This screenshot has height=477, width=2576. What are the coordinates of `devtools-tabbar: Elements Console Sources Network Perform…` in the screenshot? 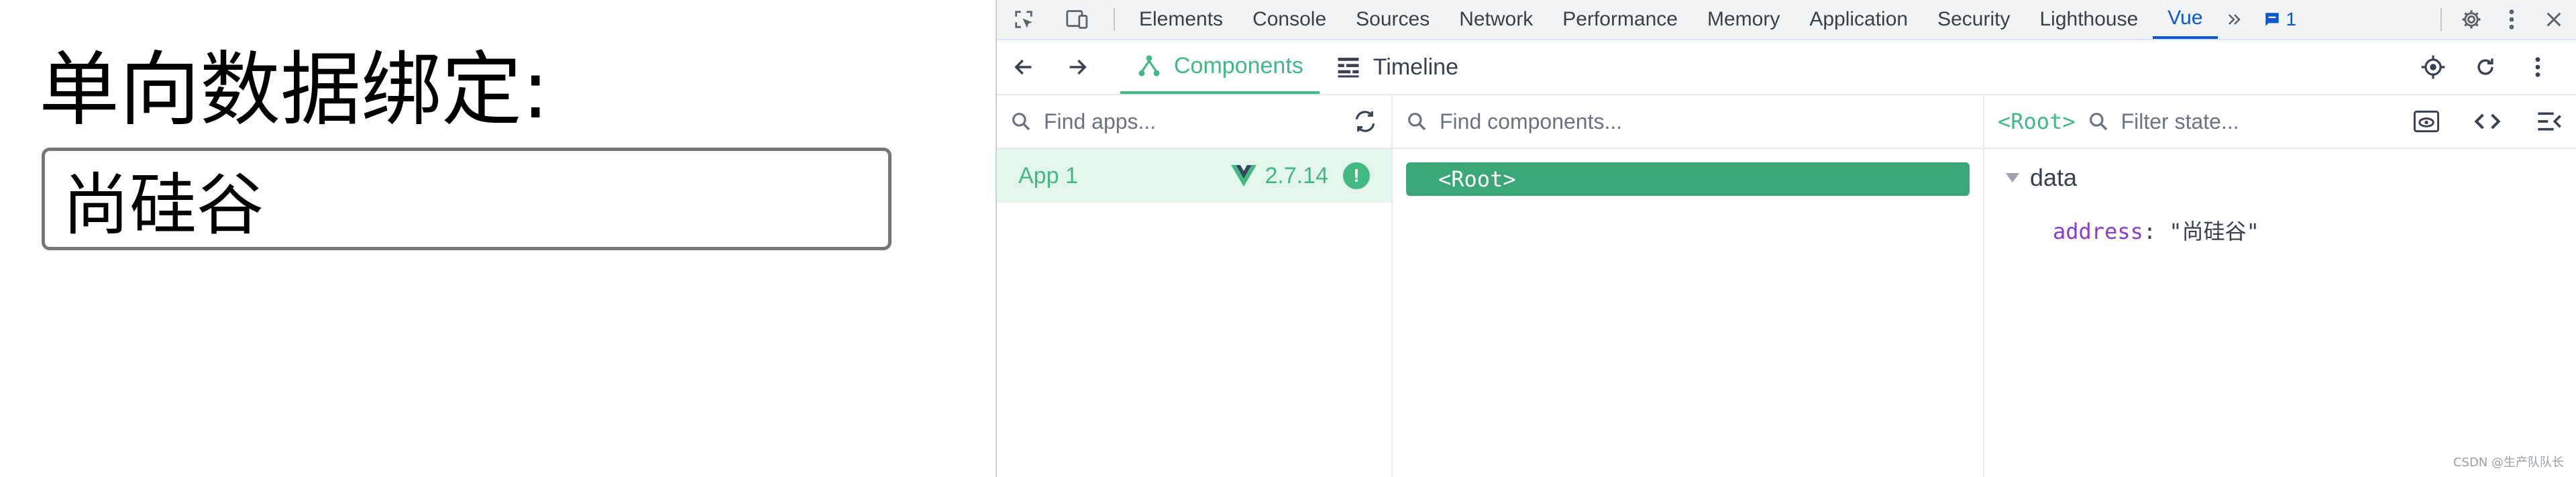 It's located at (1786, 20).